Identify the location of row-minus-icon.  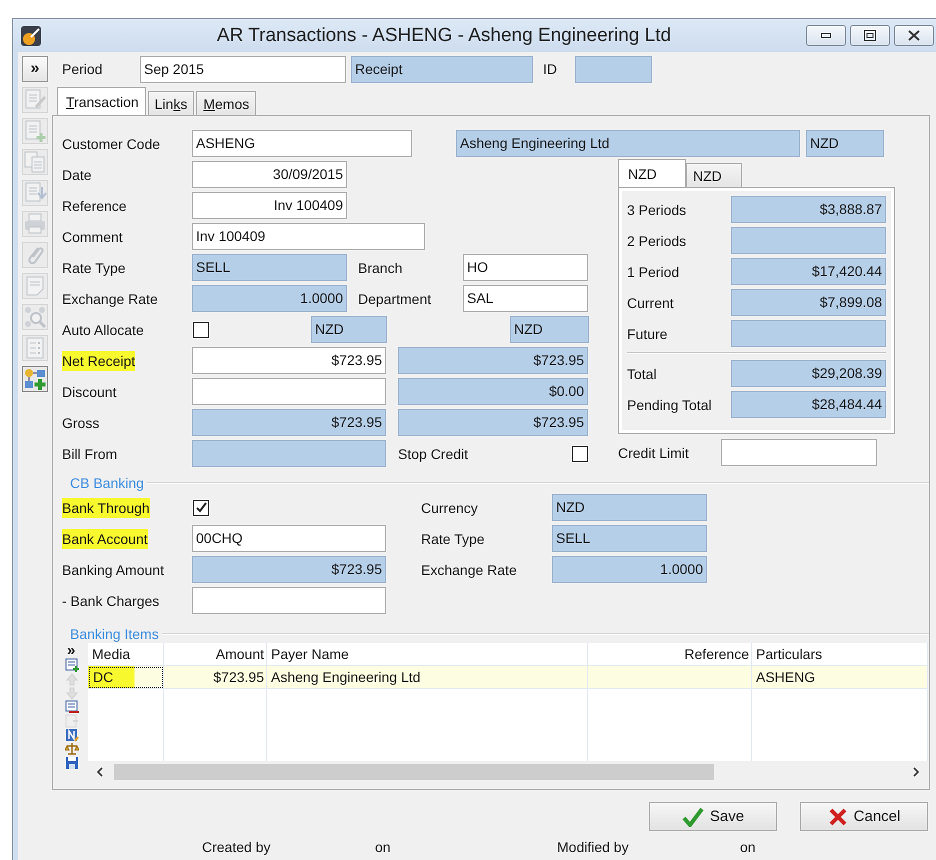
(72, 707).